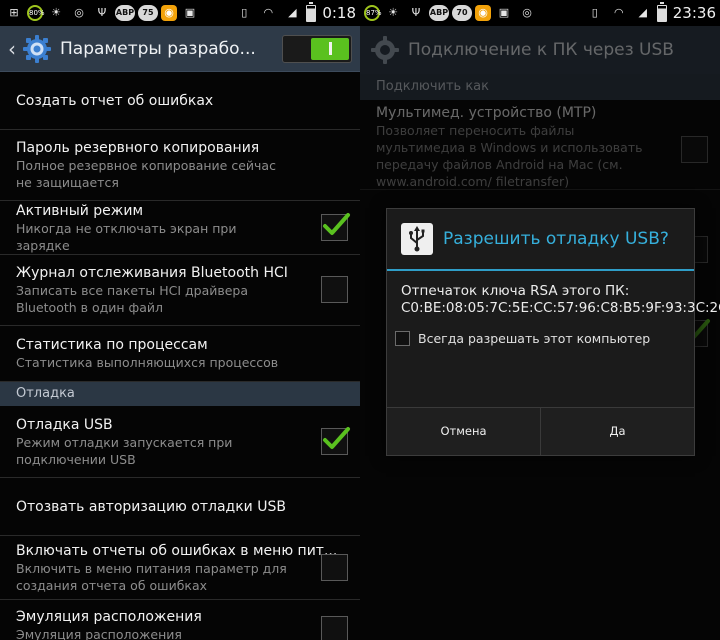  What do you see at coordinates (334, 289) in the screenshot?
I see `bluetooth-hci-checkbox` at bounding box center [334, 289].